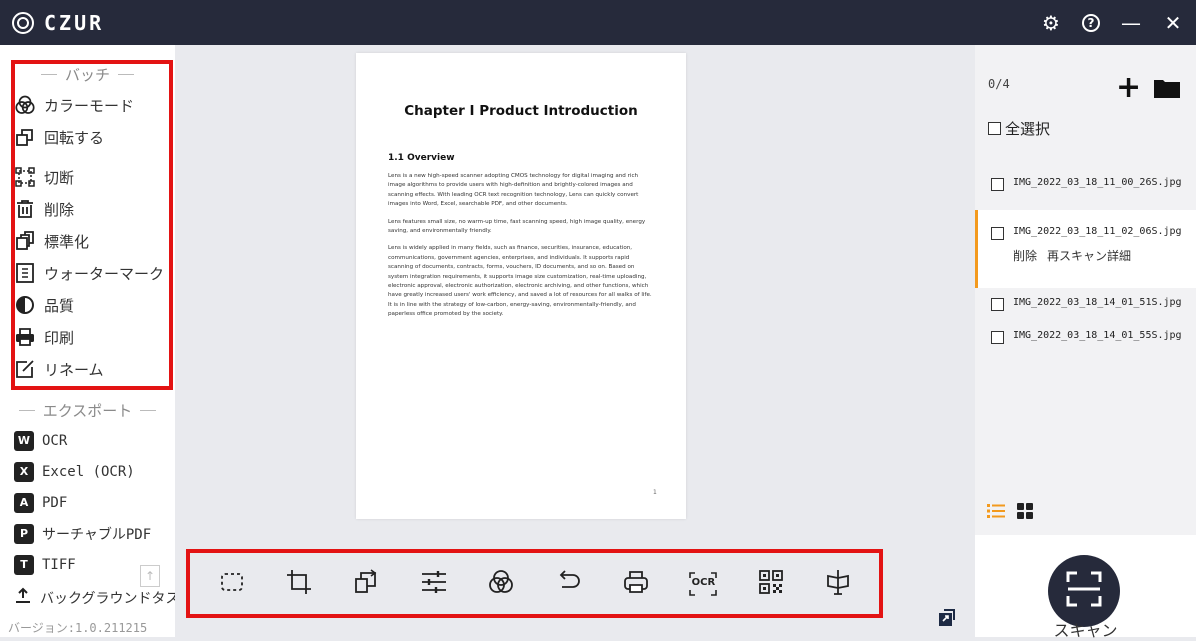 Image resolution: width=1196 pixels, height=641 pixels. I want to click on pdf-icon: A, so click(24, 502).